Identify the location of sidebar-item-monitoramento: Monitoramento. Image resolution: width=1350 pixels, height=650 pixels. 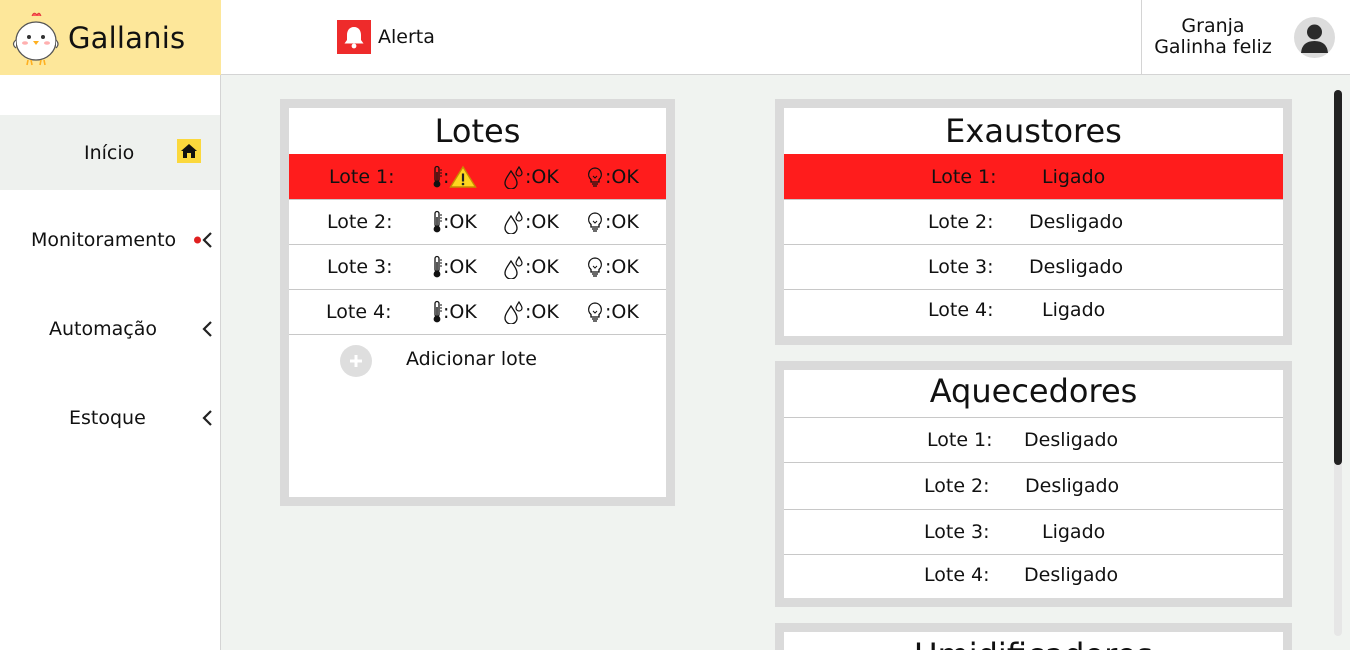
(110, 239).